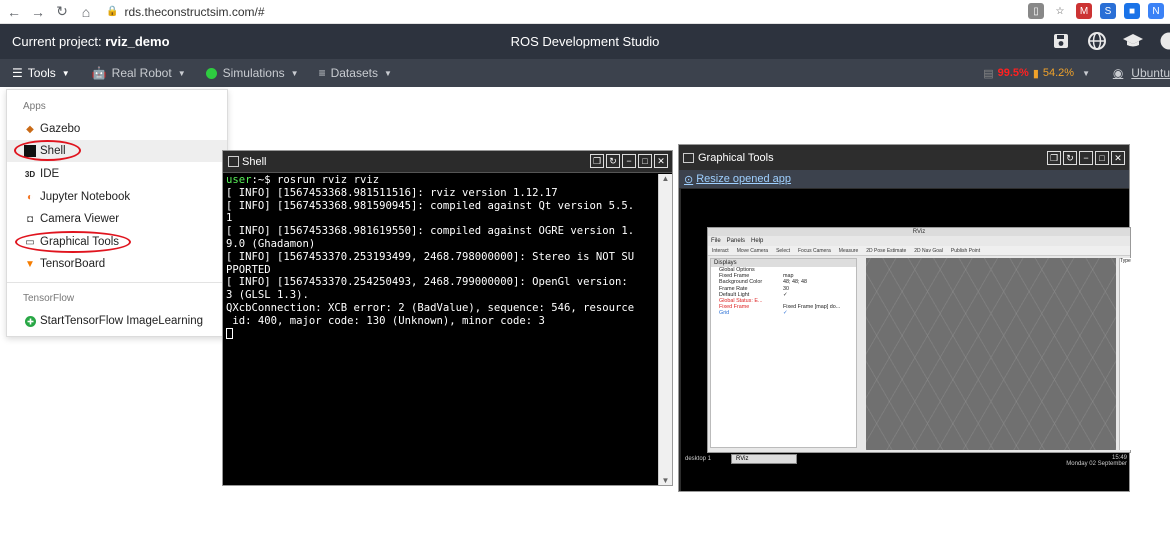  What do you see at coordinates (1096, 464) in the screenshot?
I see `clock-date: Monday 02 September` at bounding box center [1096, 464].